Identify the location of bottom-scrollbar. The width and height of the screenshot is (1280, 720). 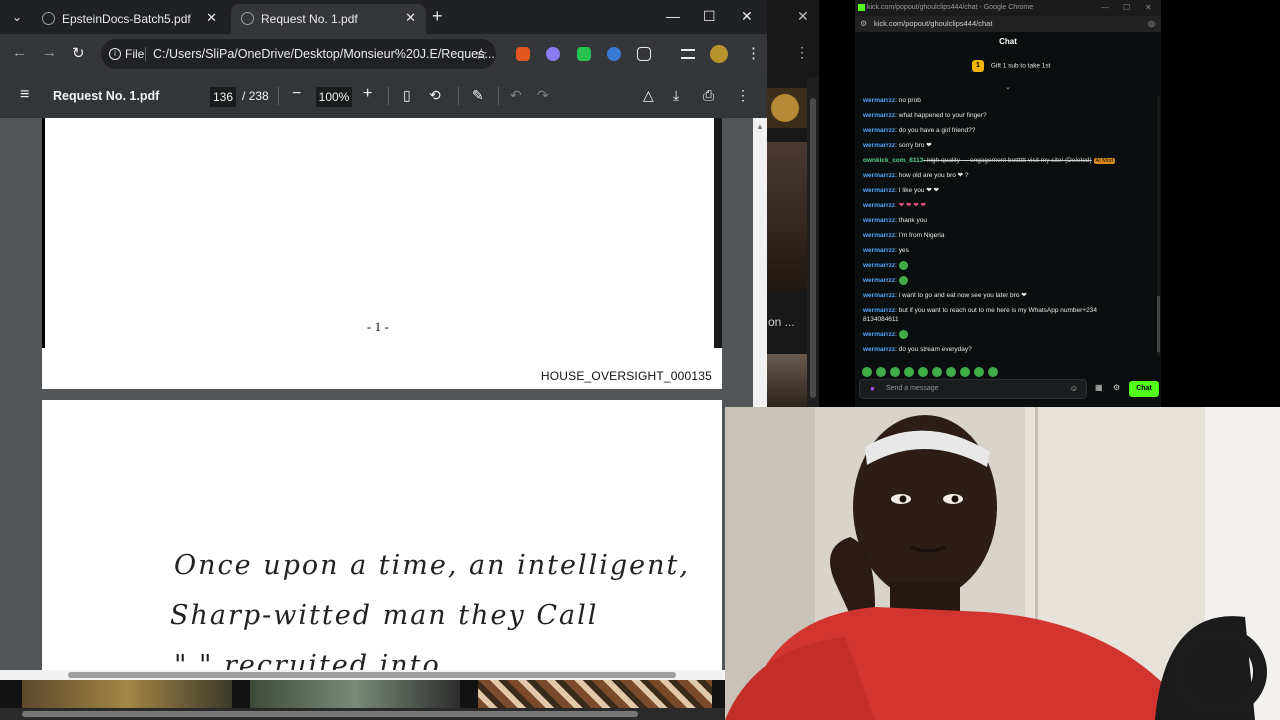
(362, 714).